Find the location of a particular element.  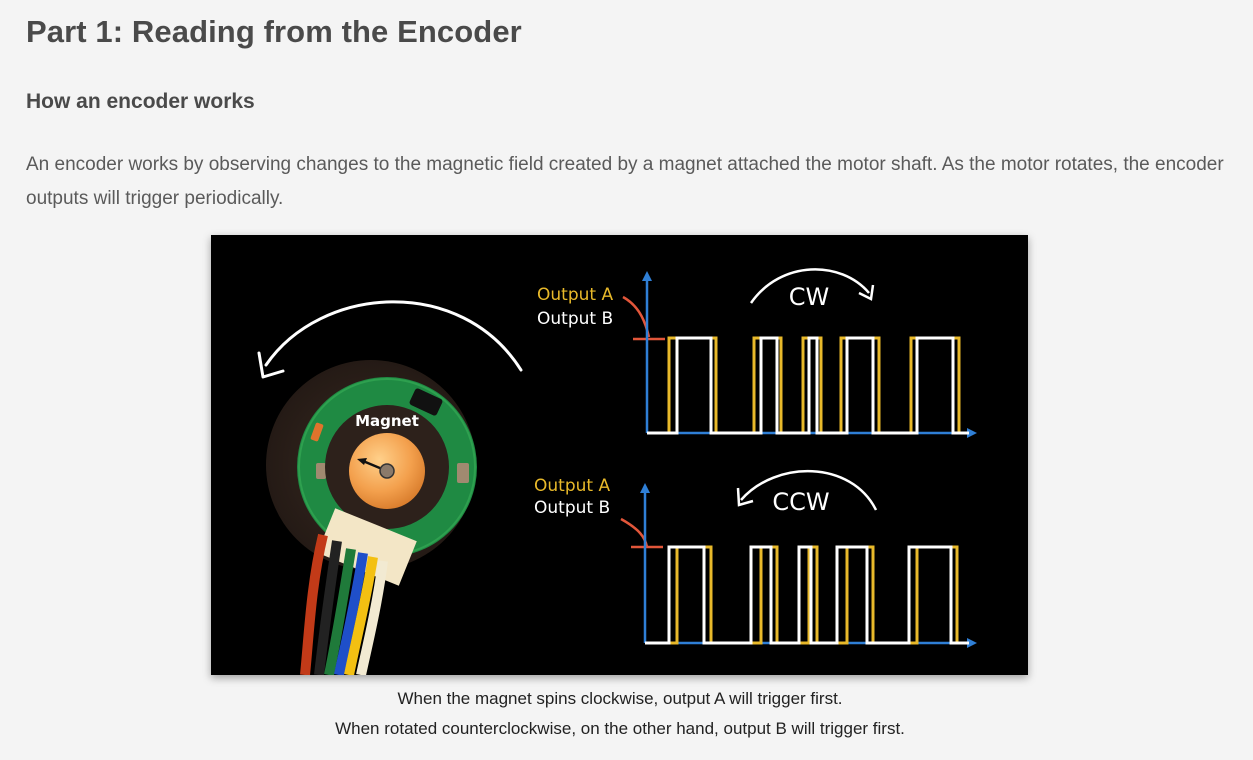

cw-output-b-label: Output B is located at coordinates (575, 319).